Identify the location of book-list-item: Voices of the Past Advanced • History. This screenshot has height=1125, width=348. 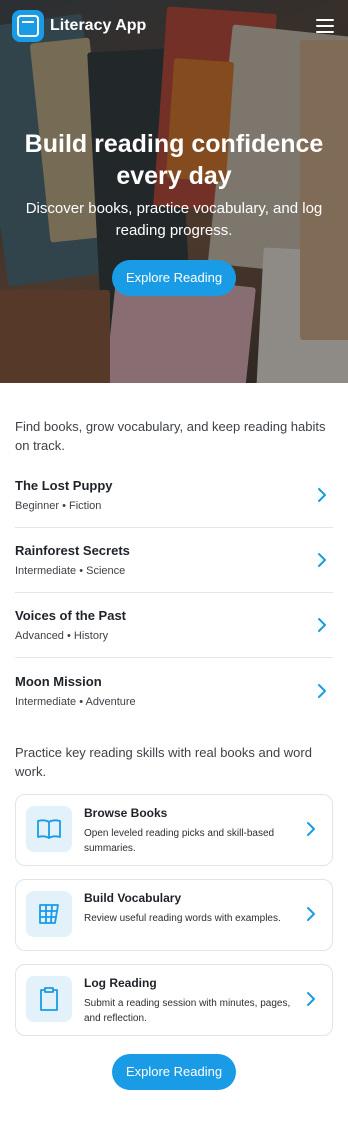
(174, 625).